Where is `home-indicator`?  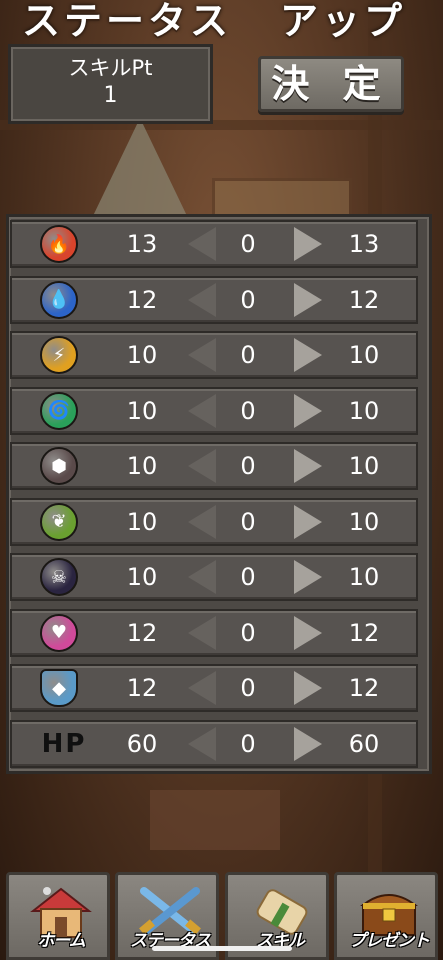
home-indicator is located at coordinates (222, 948).